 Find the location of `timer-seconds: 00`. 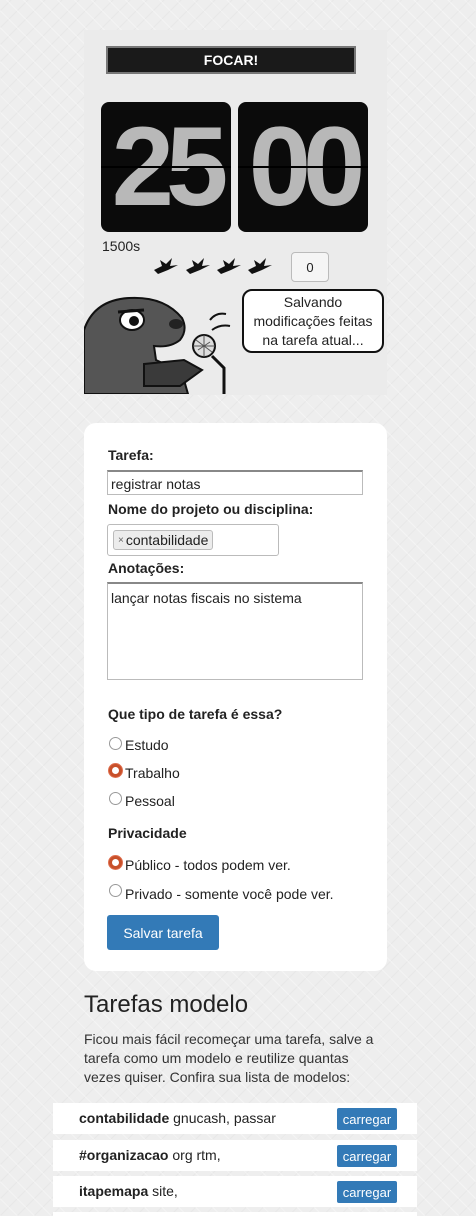

timer-seconds: 00 is located at coordinates (303, 167).